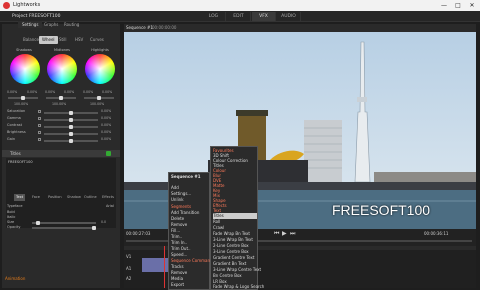 The width and height of the screenshot is (480, 290). What do you see at coordinates (108, 197) in the screenshot?
I see `tab-effects: Effects` at bounding box center [108, 197].